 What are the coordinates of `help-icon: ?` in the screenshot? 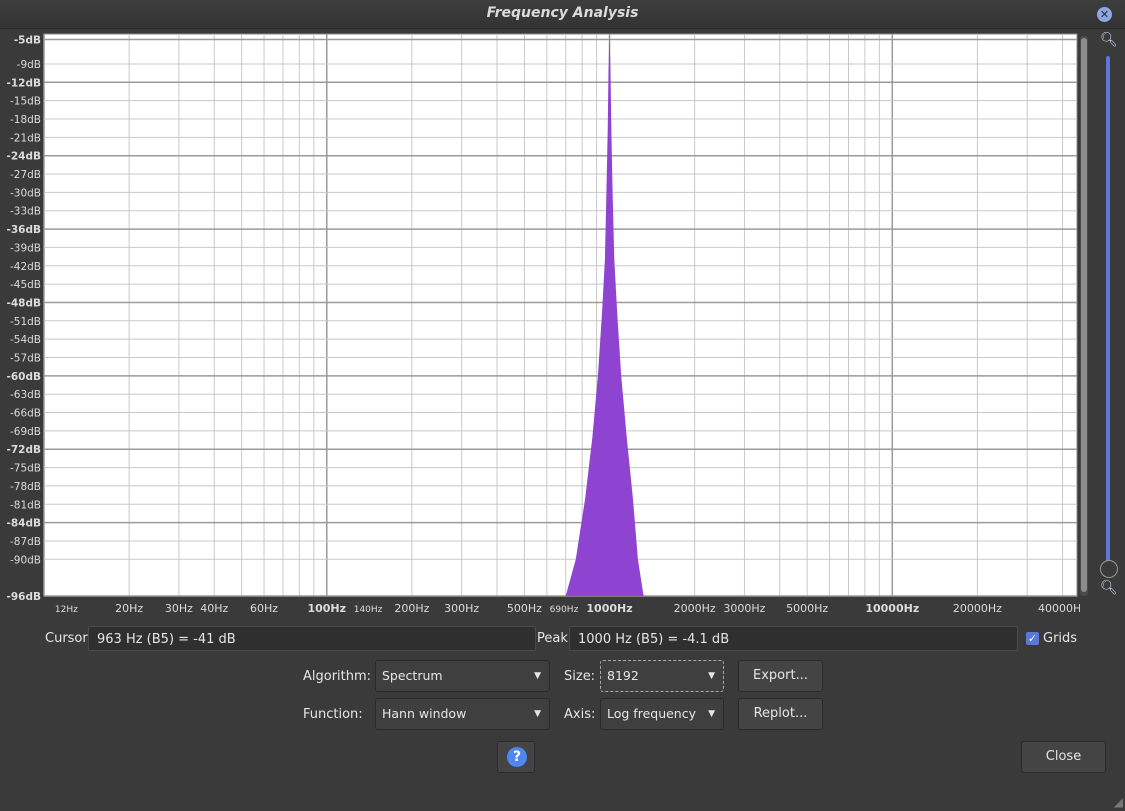 It's located at (517, 757).